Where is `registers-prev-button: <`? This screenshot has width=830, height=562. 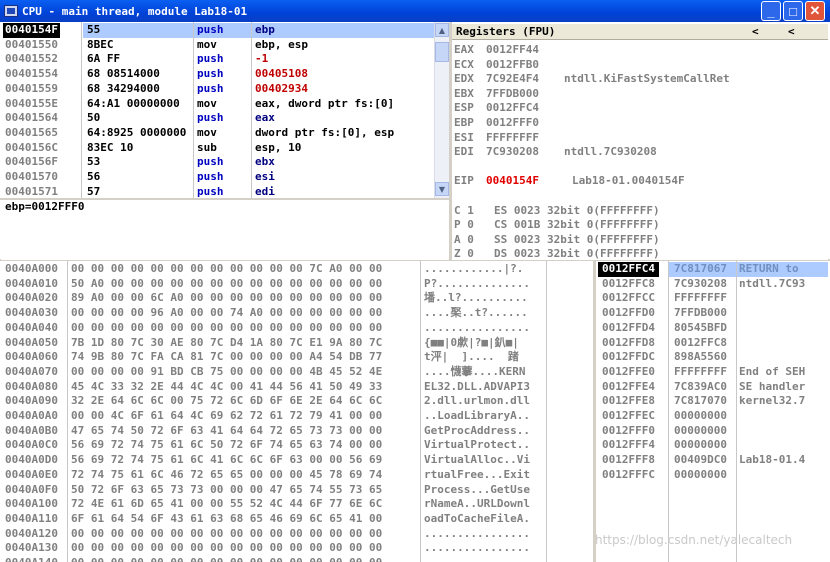 registers-prev-button: < is located at coordinates (755, 31).